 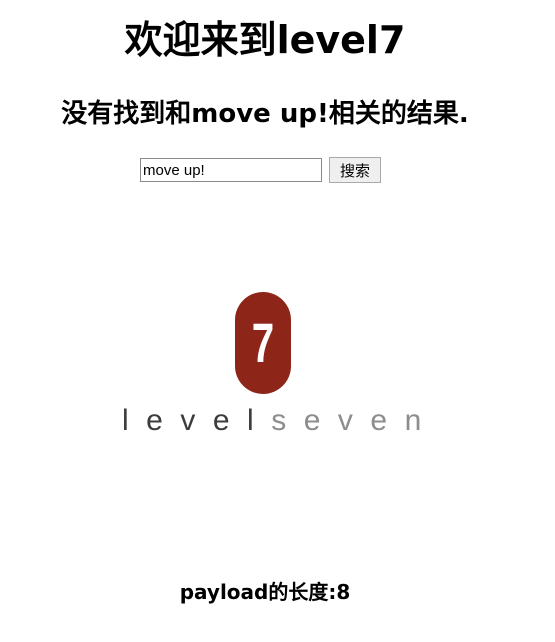 I want to click on search-form: 搜索, so click(x=261, y=170).